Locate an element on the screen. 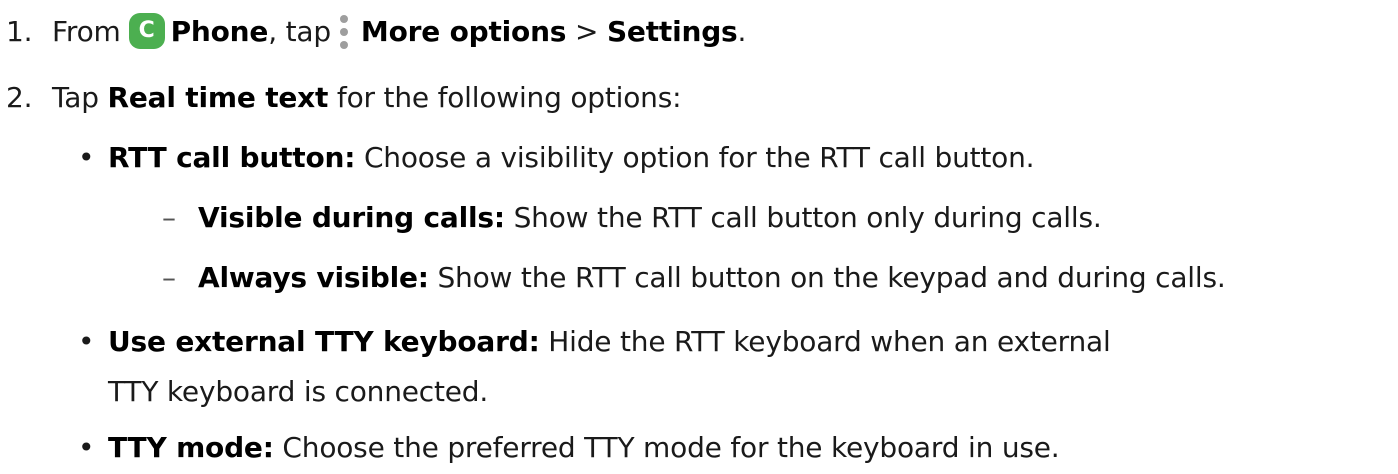 This screenshot has height=474, width=1398. step-number: 2. is located at coordinates (19, 97).